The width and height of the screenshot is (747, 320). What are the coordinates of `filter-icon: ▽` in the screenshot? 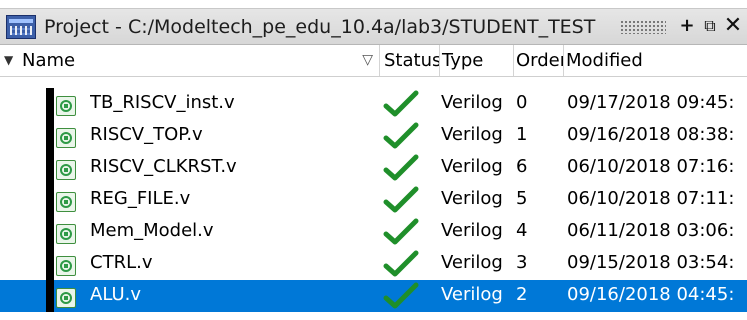 It's located at (367, 60).